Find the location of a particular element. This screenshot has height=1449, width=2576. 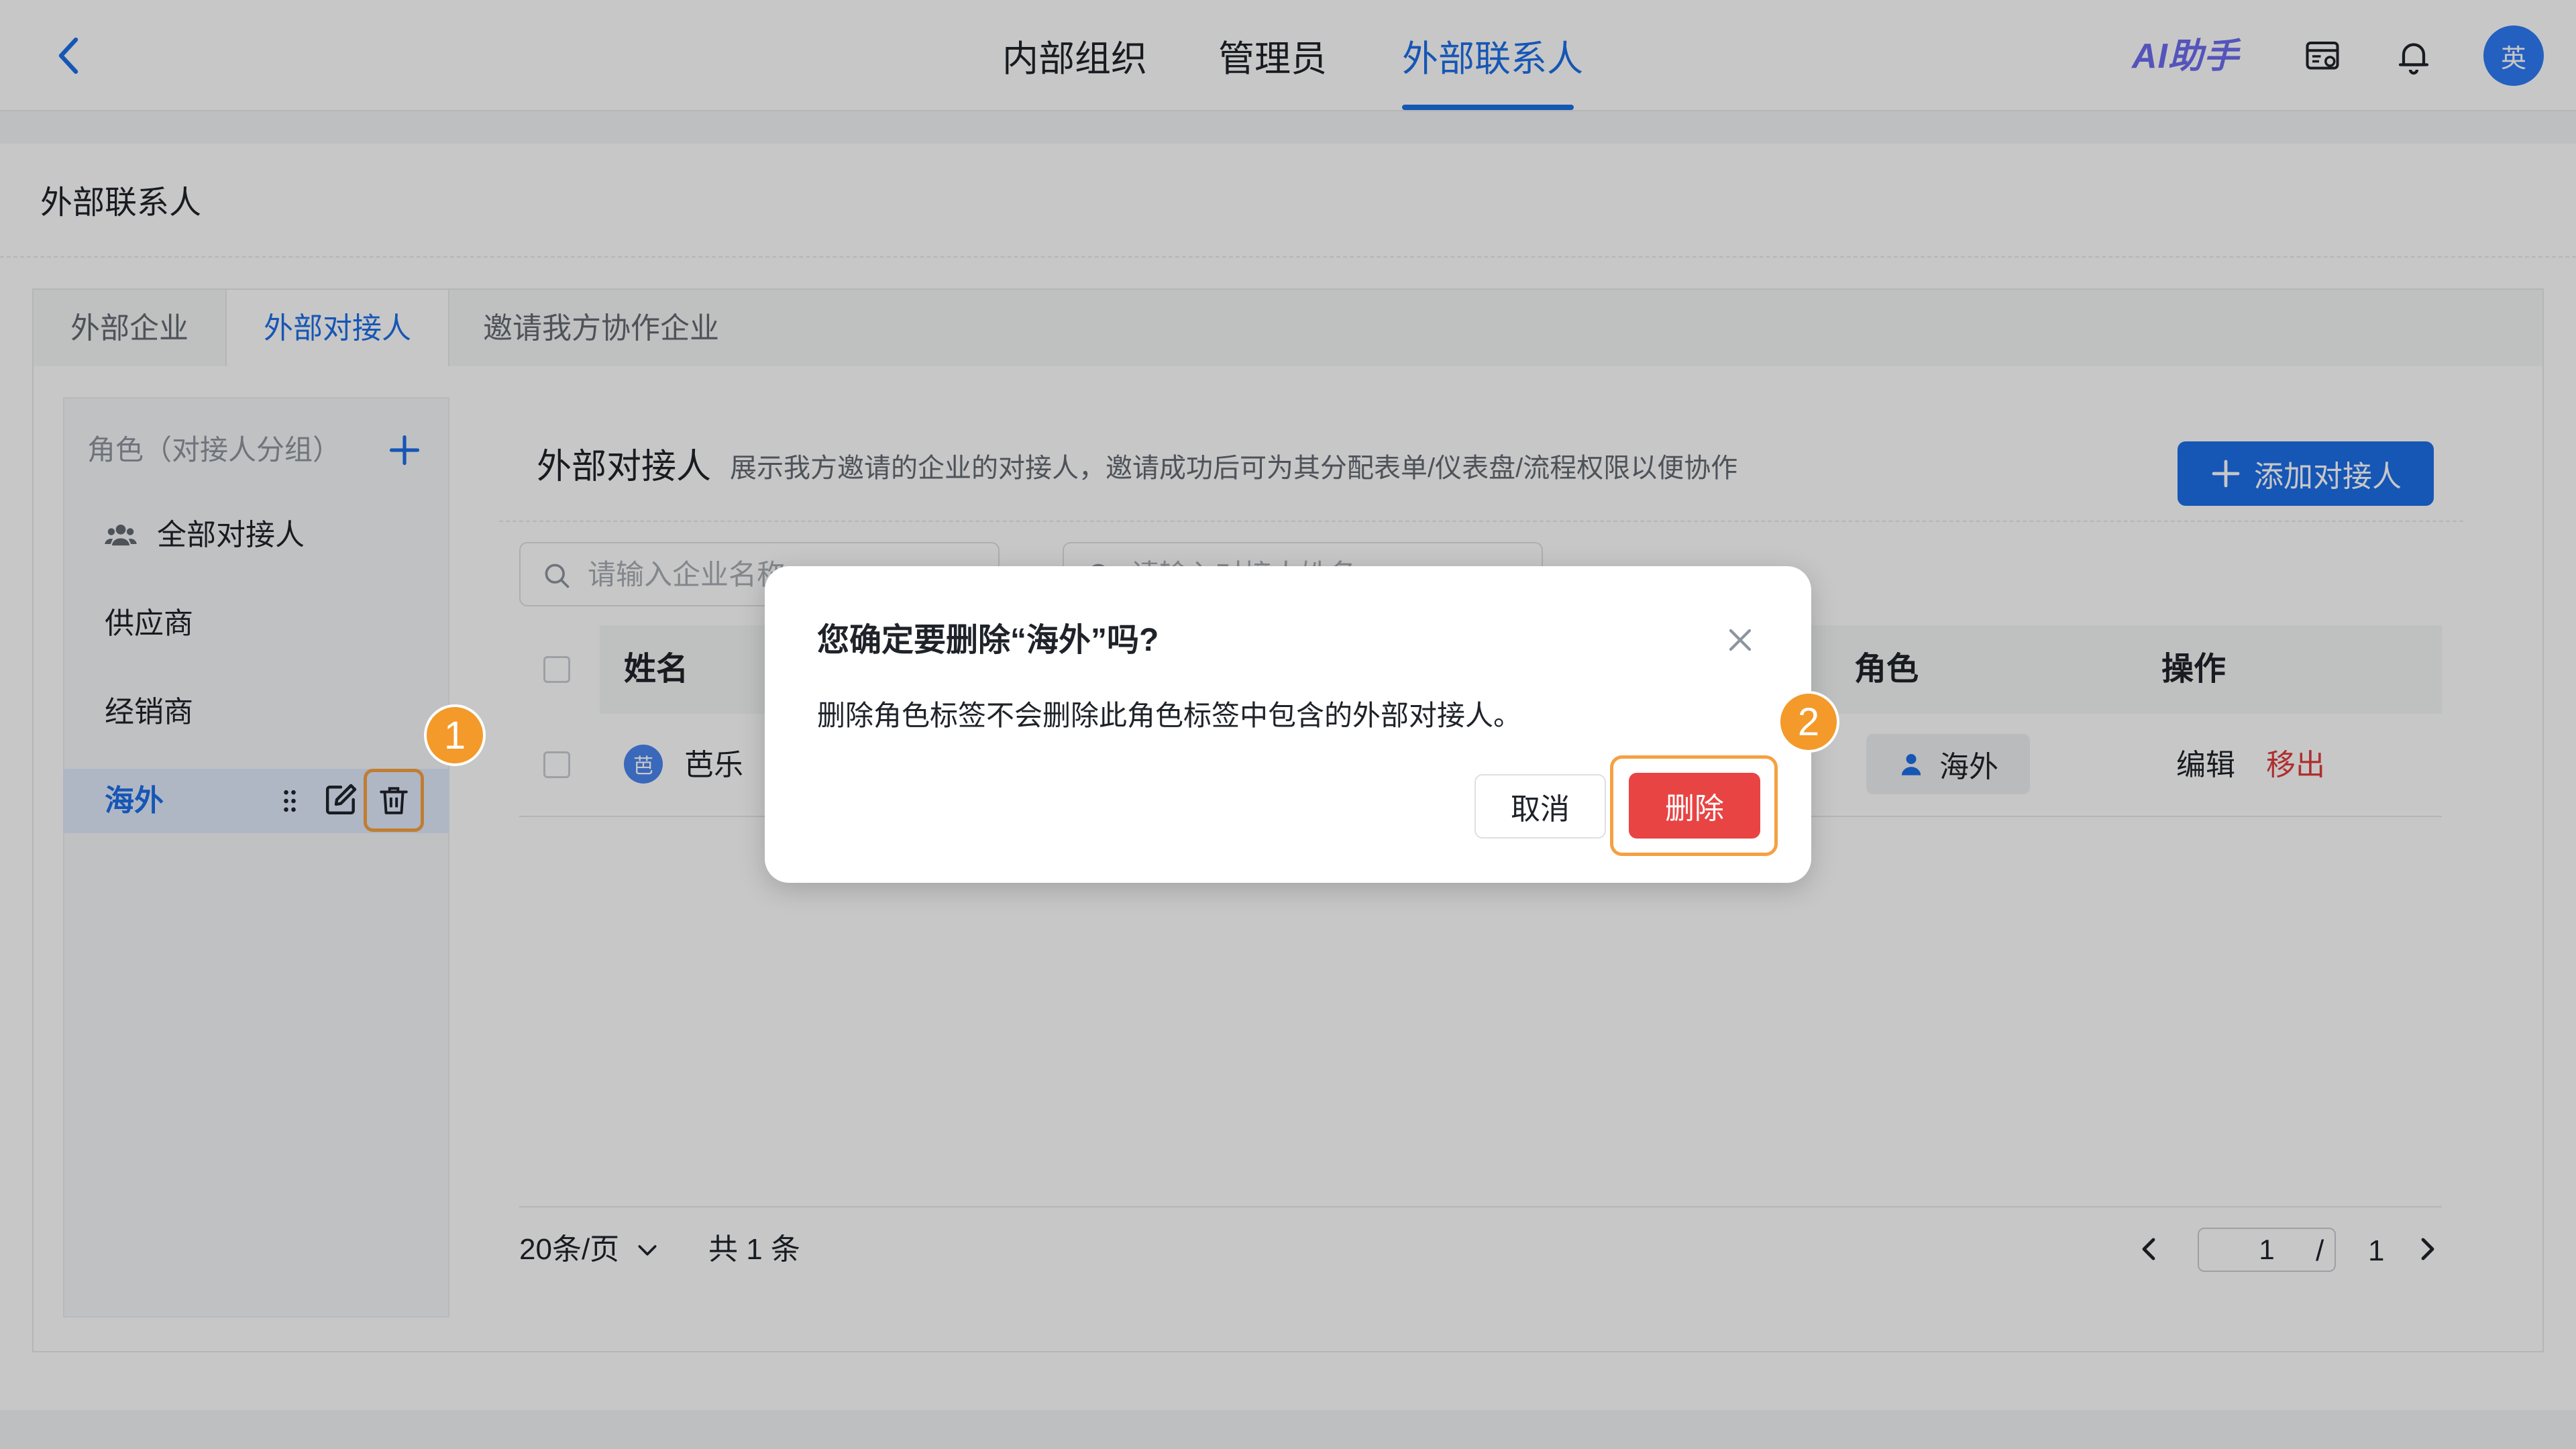

dialog-title: 您确定要删除“海外”吗? is located at coordinates (988, 640).